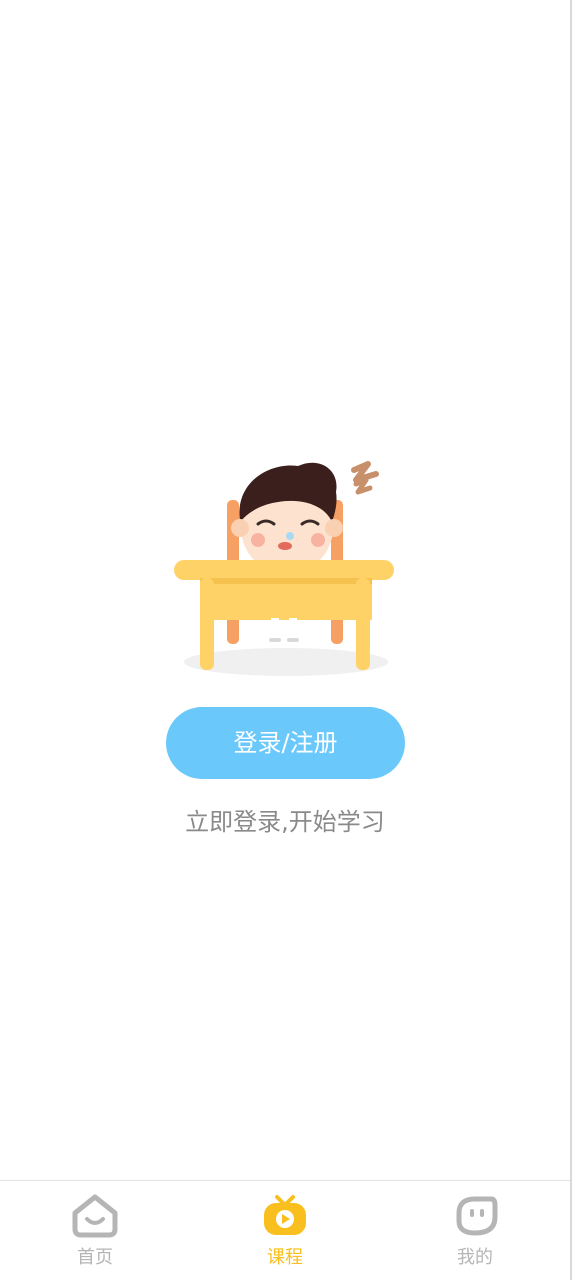 The width and height of the screenshot is (572, 1280). I want to click on tab-course: 课程, so click(285, 1230).